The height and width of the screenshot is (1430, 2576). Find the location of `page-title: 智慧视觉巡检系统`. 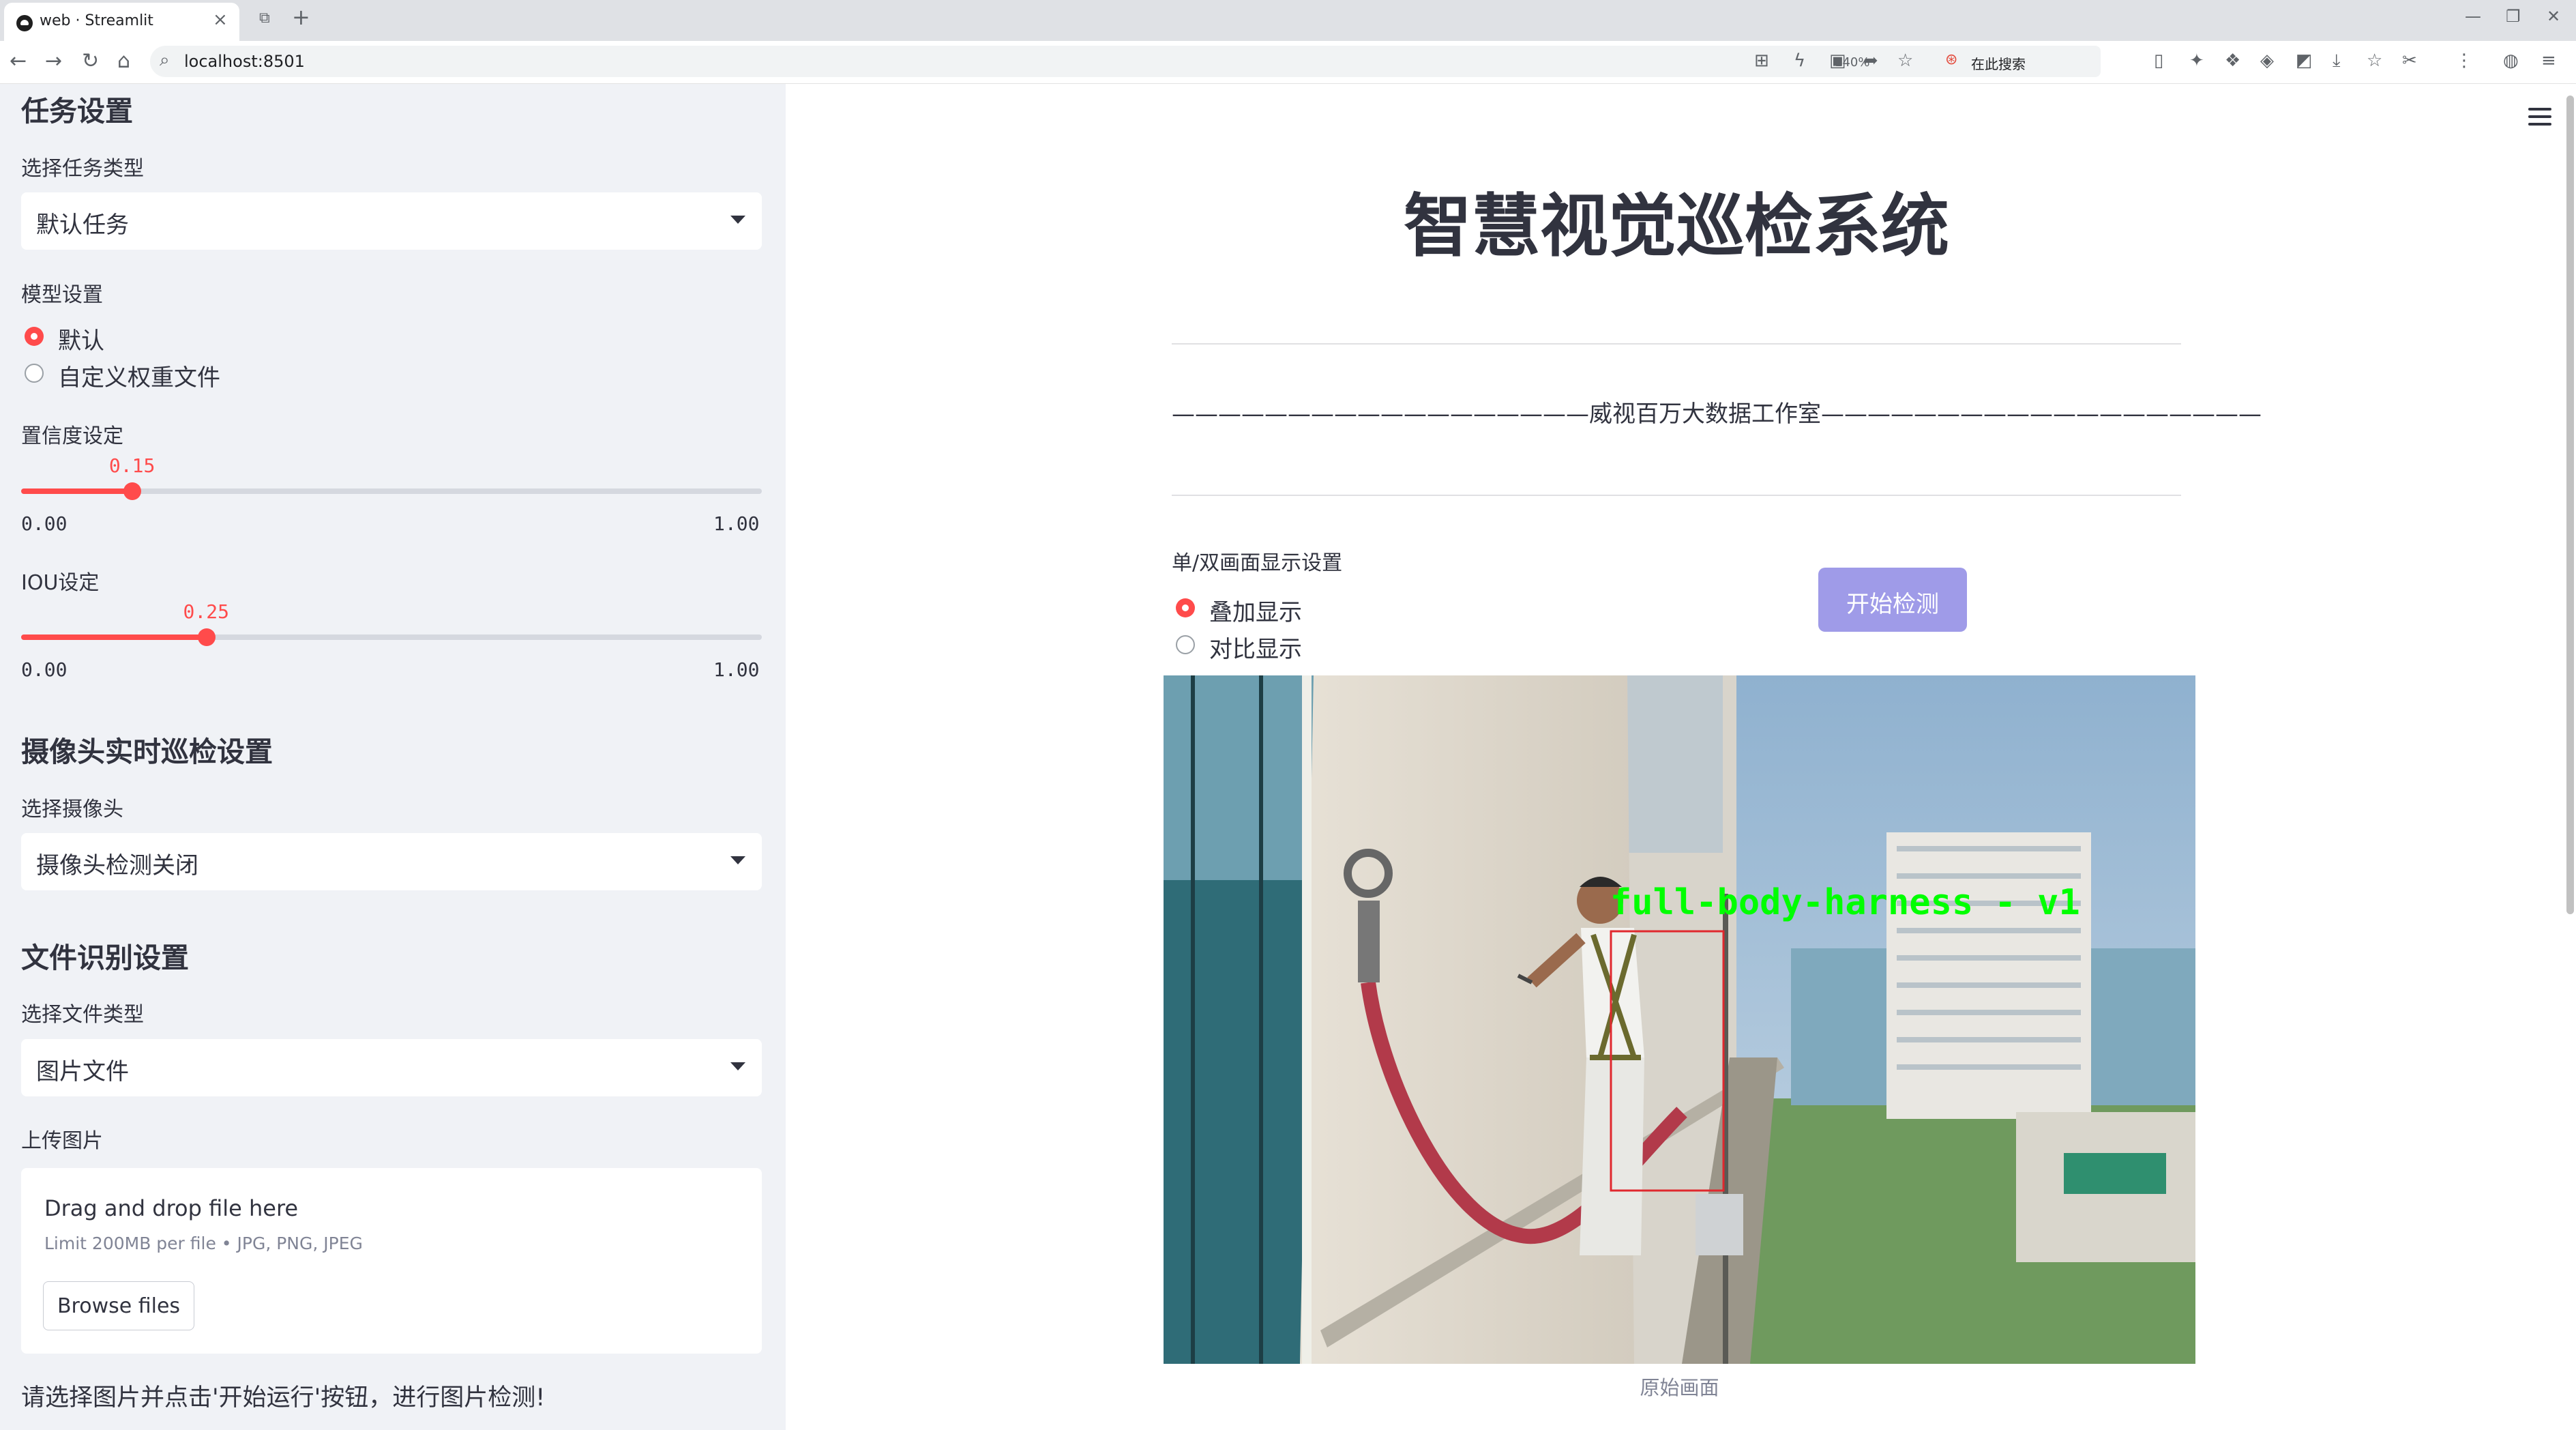

page-title: 智慧视觉巡检系统 is located at coordinates (1676, 226).